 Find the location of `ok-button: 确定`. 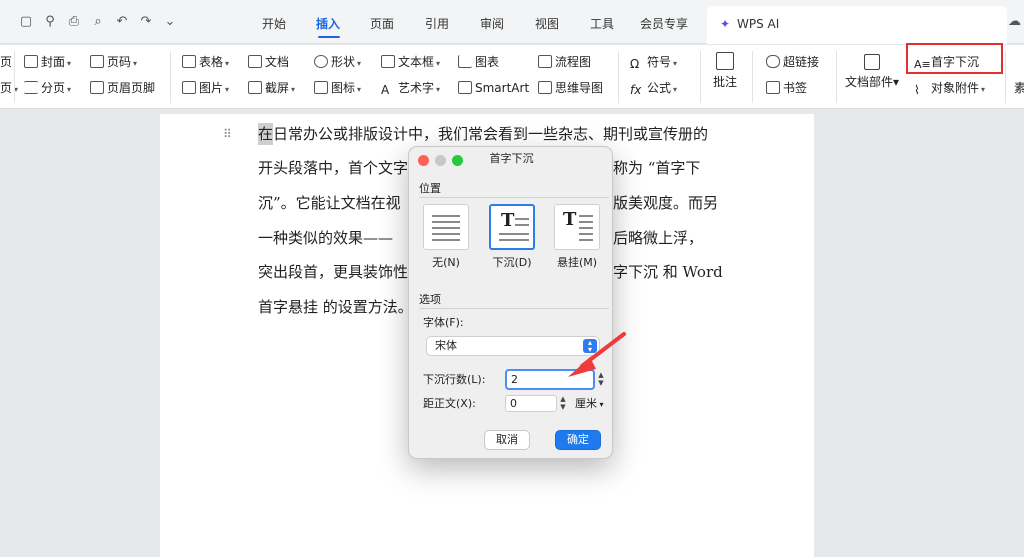

ok-button: 确定 is located at coordinates (578, 440).